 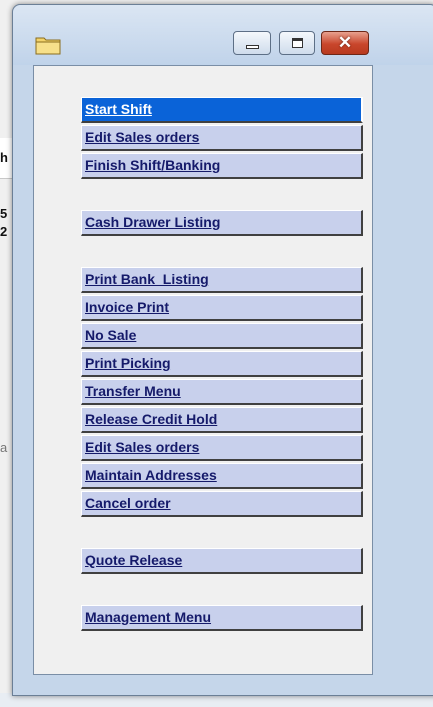 I want to click on menu-button: Cancel order, so click(x=222, y=504).